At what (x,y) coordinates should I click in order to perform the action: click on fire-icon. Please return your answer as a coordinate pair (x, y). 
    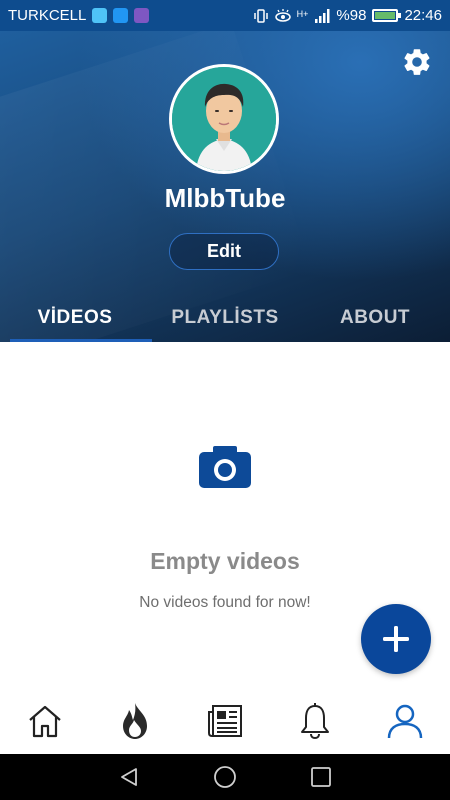
    Looking at the image, I should click on (135, 721).